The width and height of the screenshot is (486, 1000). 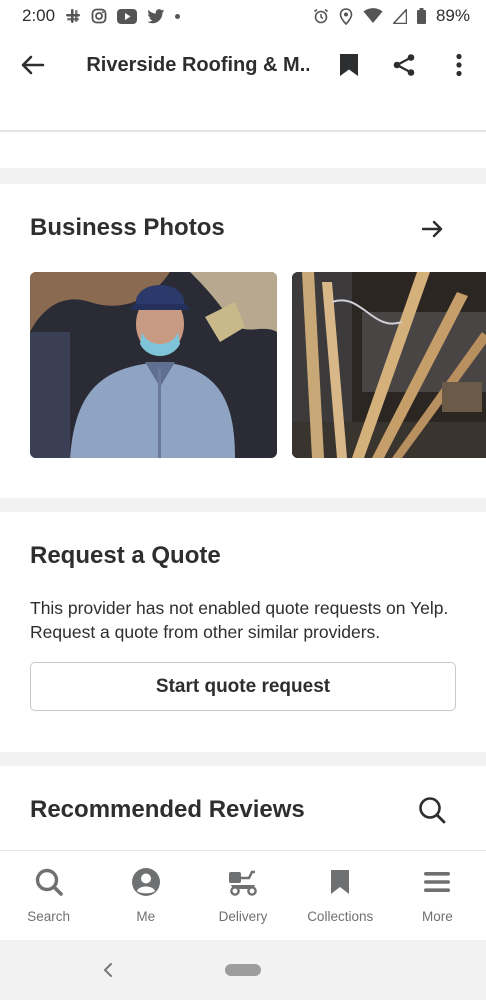 What do you see at coordinates (243, 882) in the screenshot?
I see `scooter-icon` at bounding box center [243, 882].